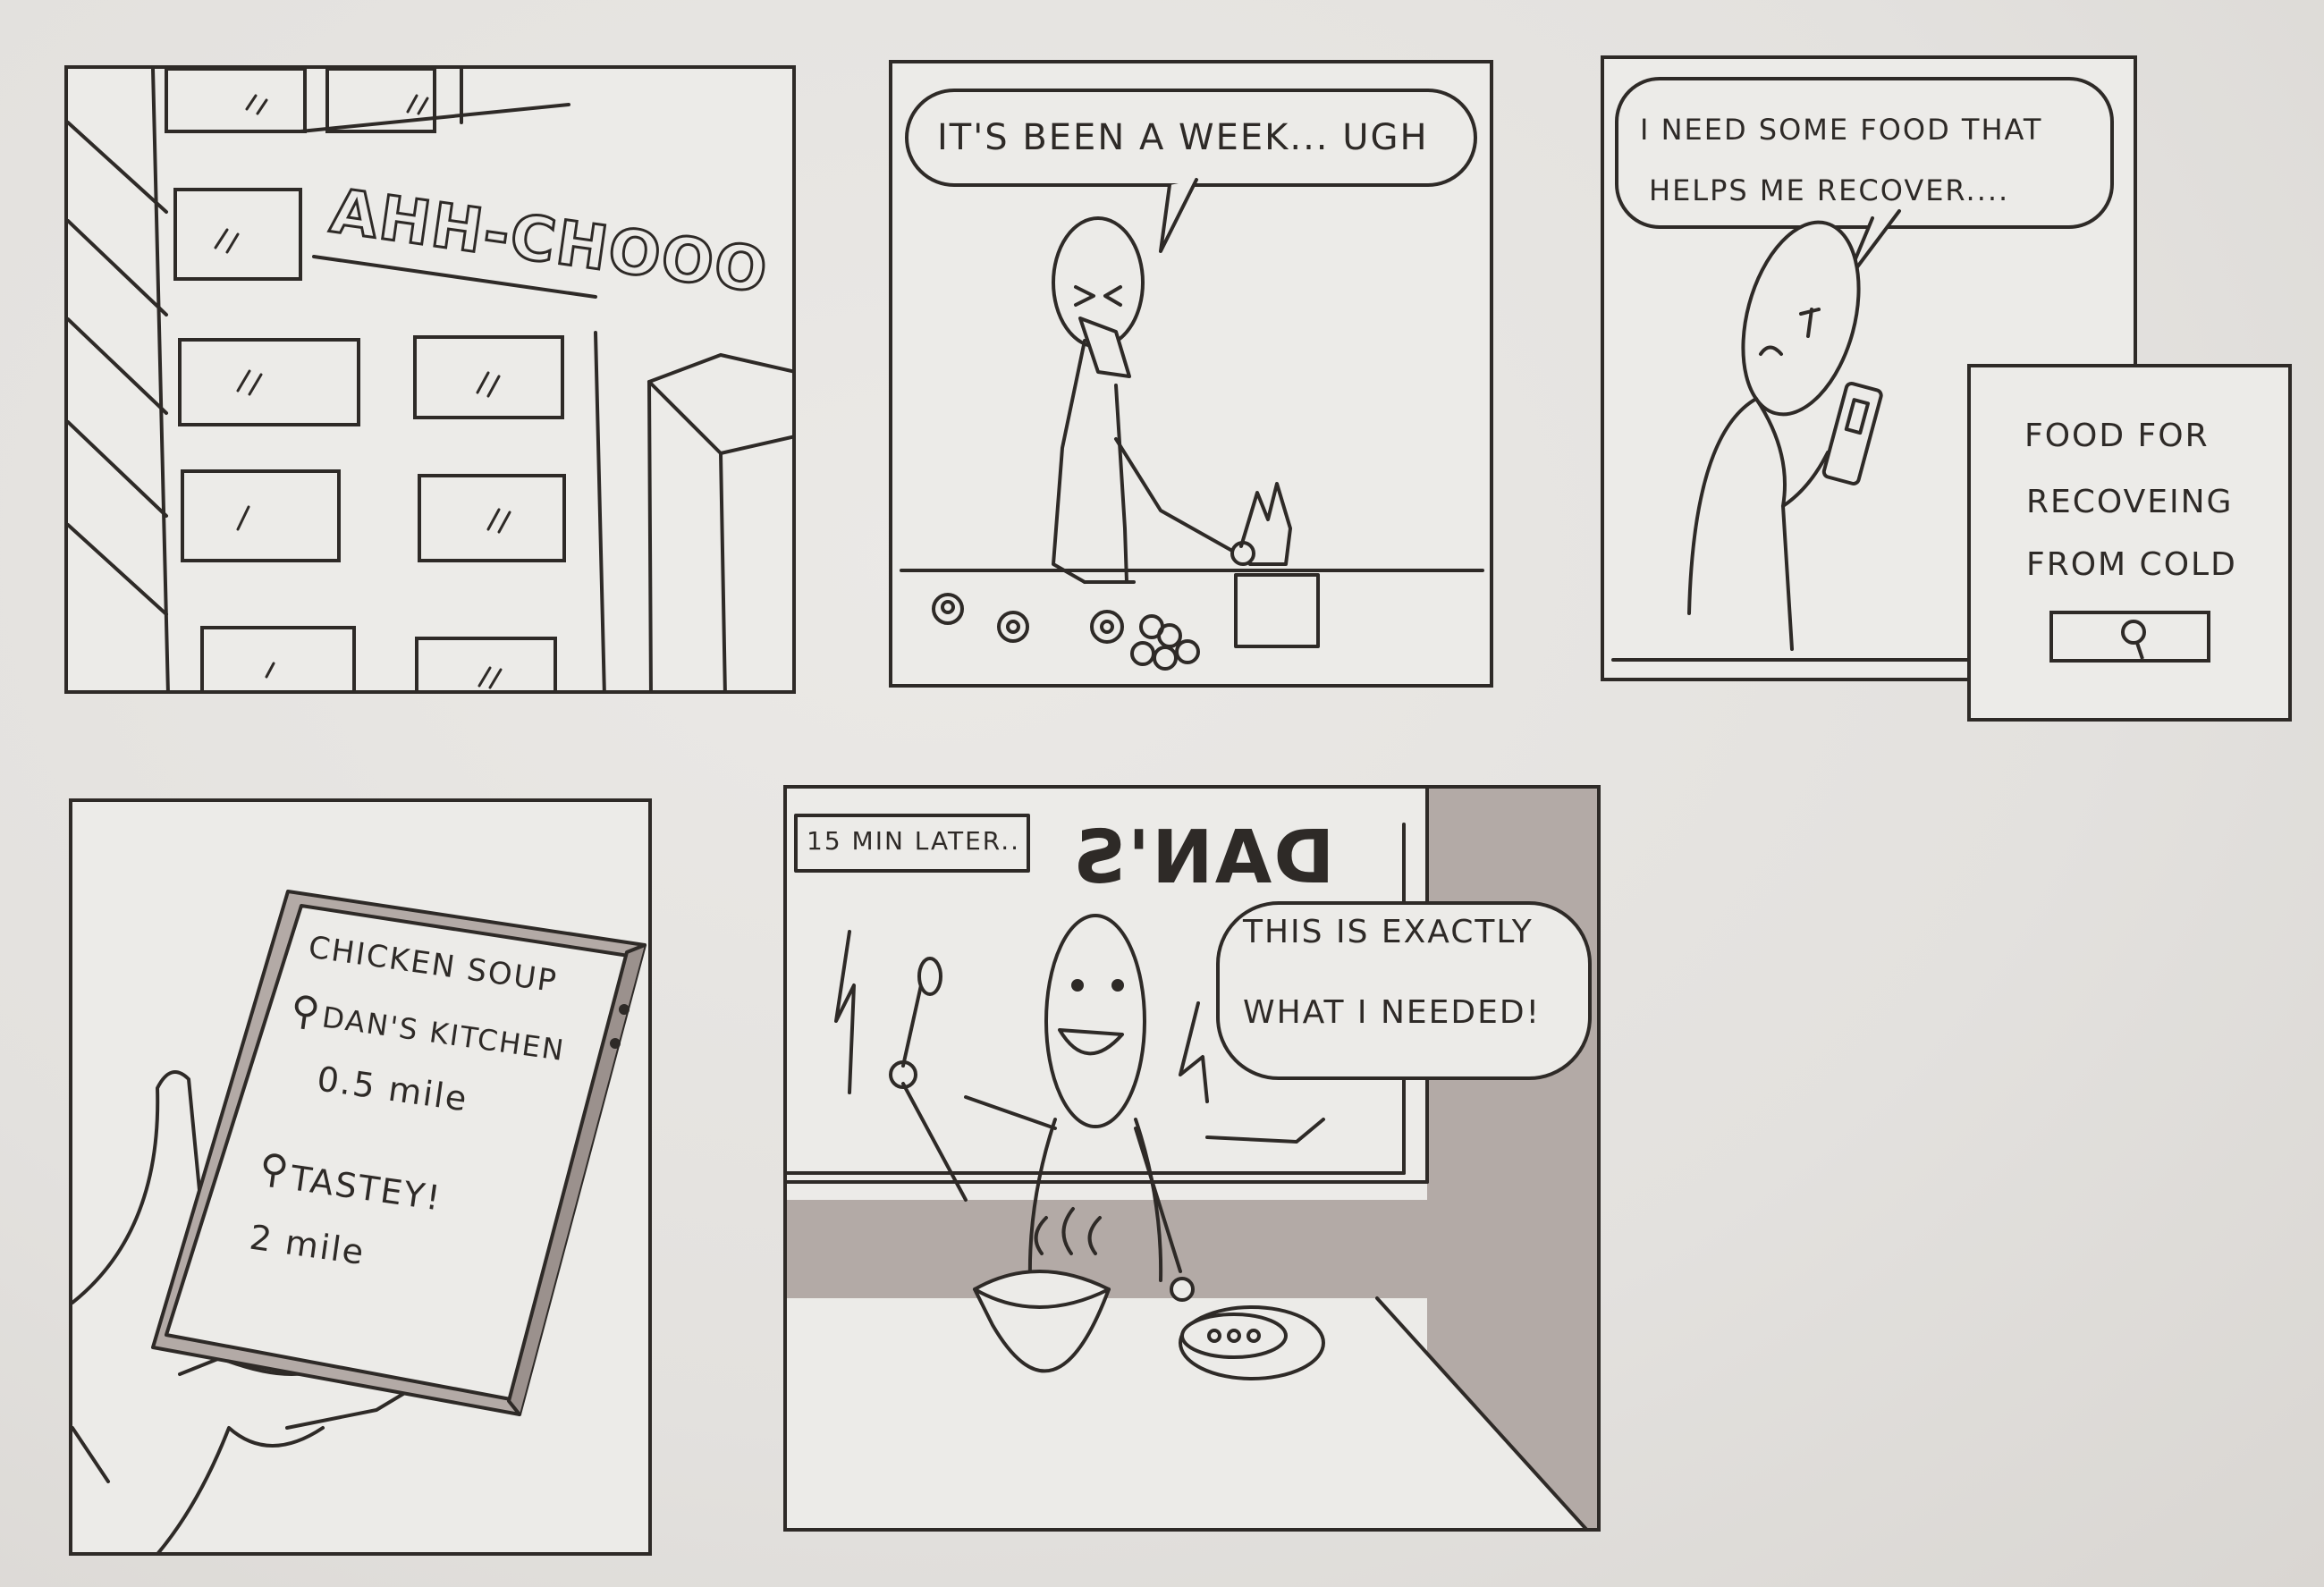  Describe the element at coordinates (2117, 436) in the screenshot. I see `search-query-line-1: FOOD FOR` at that location.